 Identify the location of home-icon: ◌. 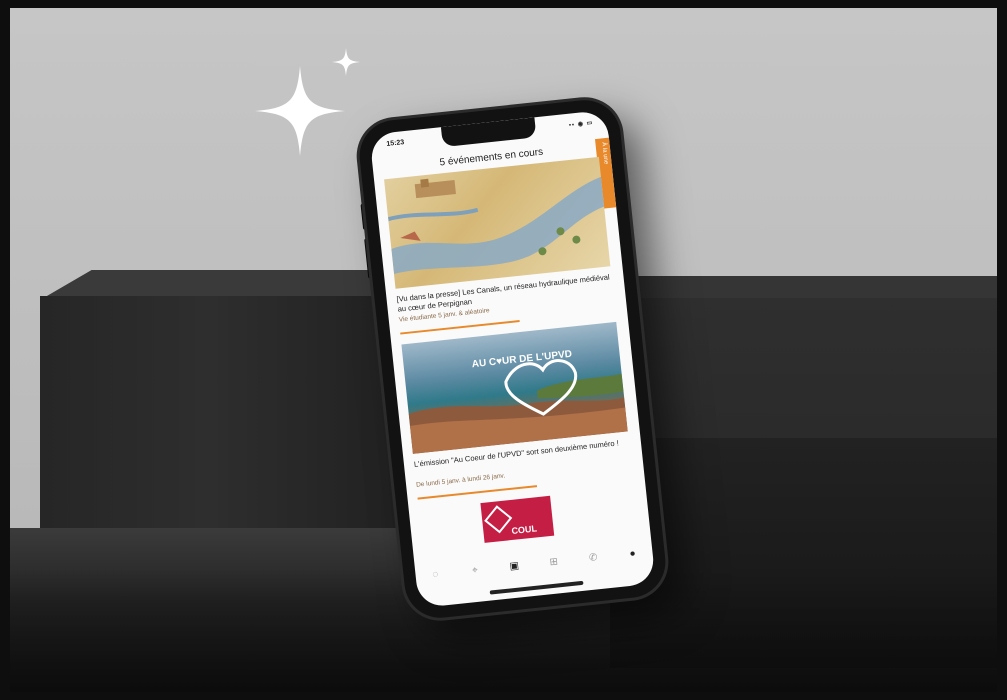
(435, 574).